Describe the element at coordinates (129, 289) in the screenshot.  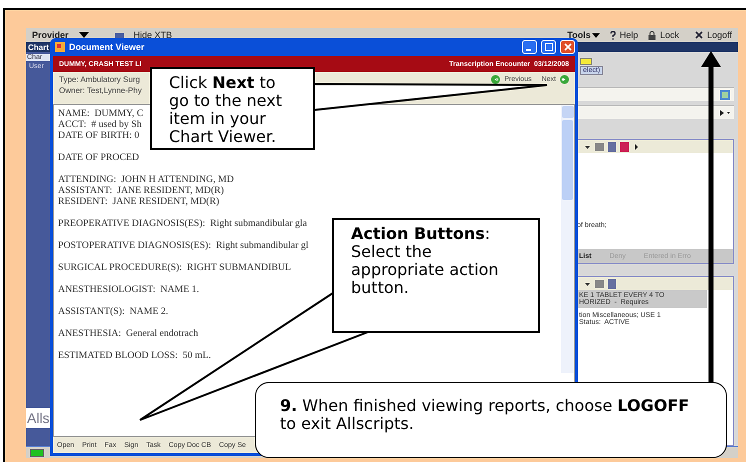
I see `document-text: ANESTHESIOLOGIST: NAME 1.` at that location.